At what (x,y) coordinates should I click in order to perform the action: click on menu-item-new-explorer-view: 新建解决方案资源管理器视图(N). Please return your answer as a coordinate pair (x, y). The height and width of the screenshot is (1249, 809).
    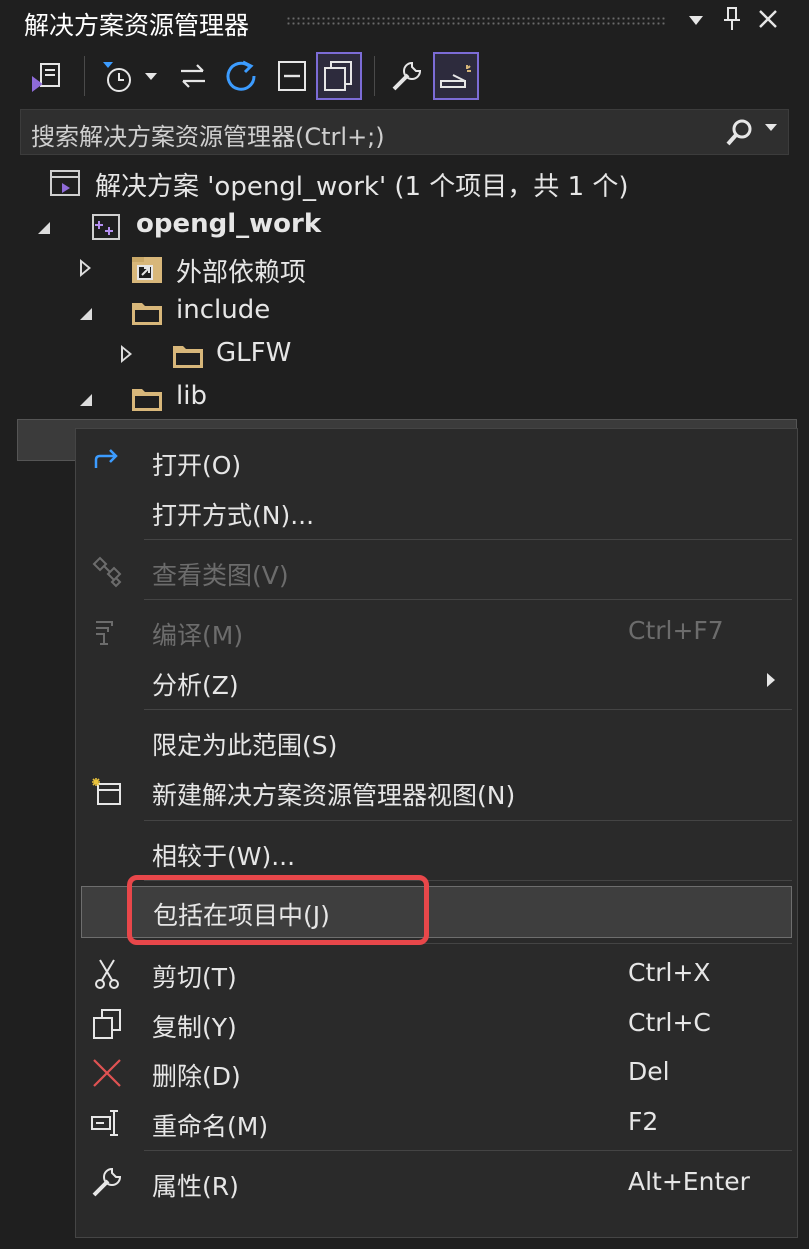
    Looking at the image, I should click on (436, 791).